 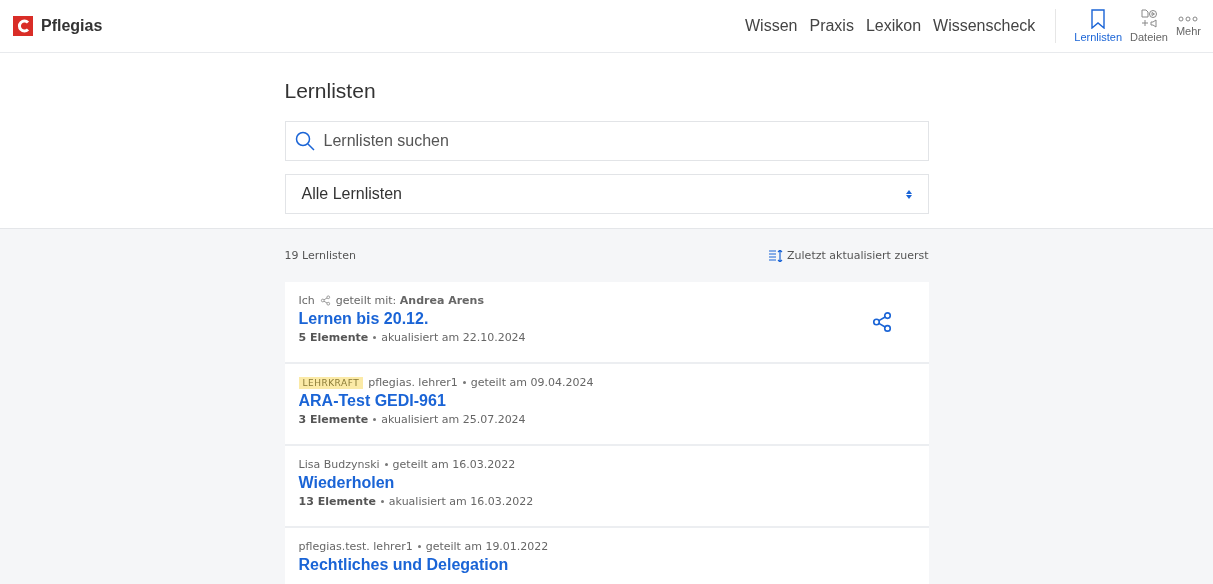 What do you see at coordinates (1149, 26) in the screenshot?
I see `toolbar-button: Dateien` at bounding box center [1149, 26].